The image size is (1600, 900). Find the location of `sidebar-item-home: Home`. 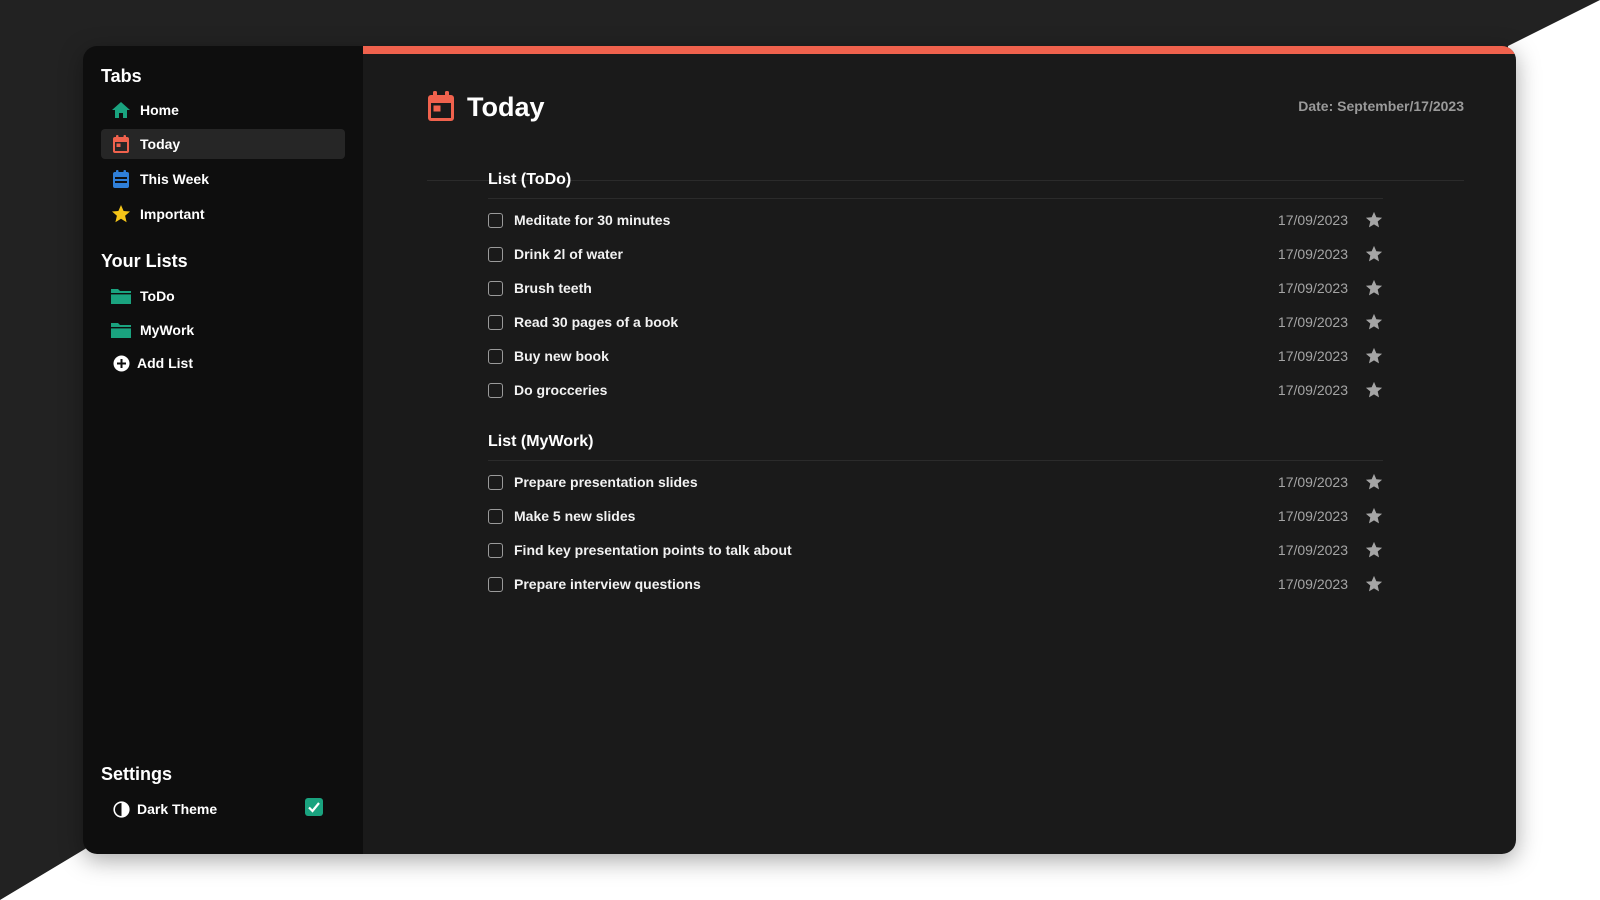

sidebar-item-home: Home is located at coordinates (223, 110).